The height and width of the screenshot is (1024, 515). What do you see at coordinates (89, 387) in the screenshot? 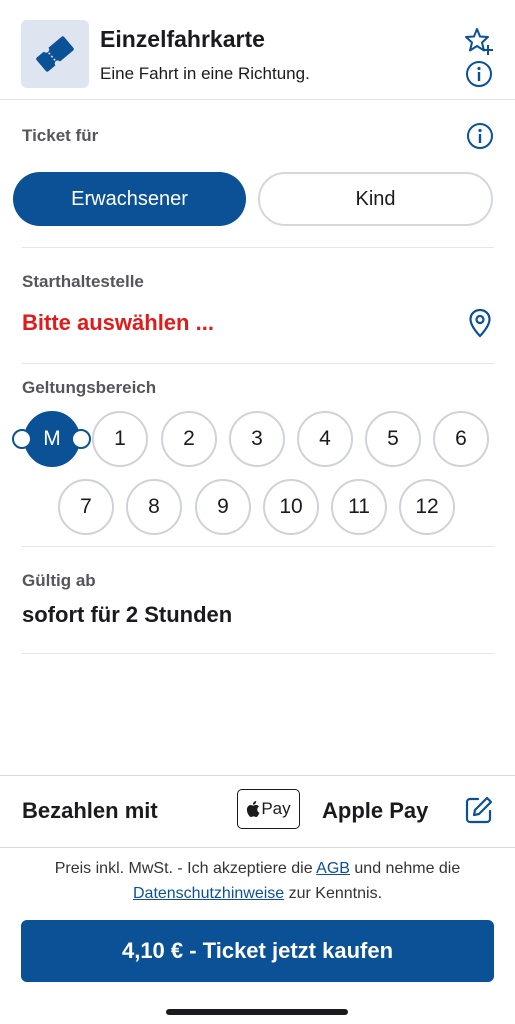
I see `zones-label: Geltungsbereich` at bounding box center [89, 387].